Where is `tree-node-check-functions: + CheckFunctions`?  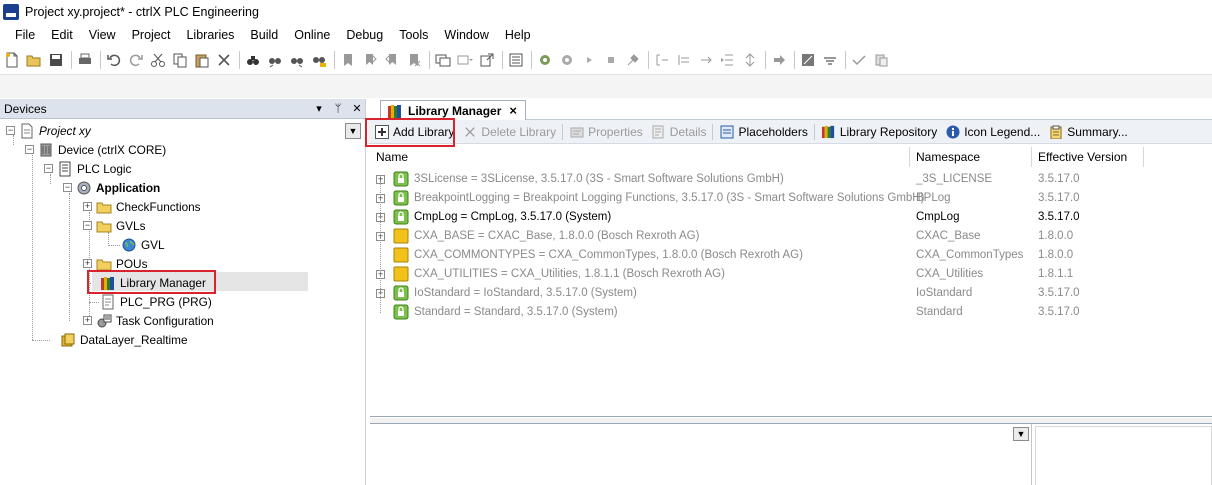
tree-node-check-functions: + CheckFunctions is located at coordinates (142, 206).